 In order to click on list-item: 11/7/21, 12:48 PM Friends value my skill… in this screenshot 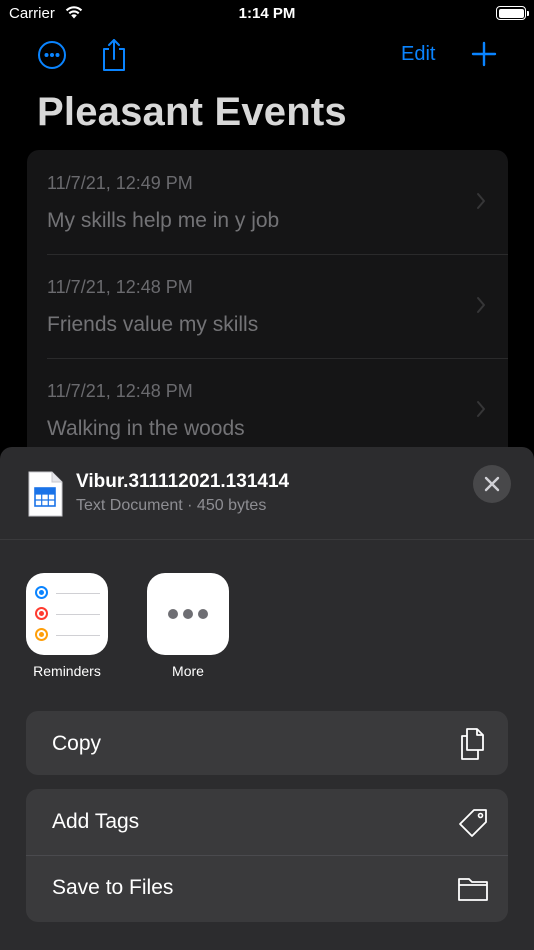, I will do `click(267, 306)`.